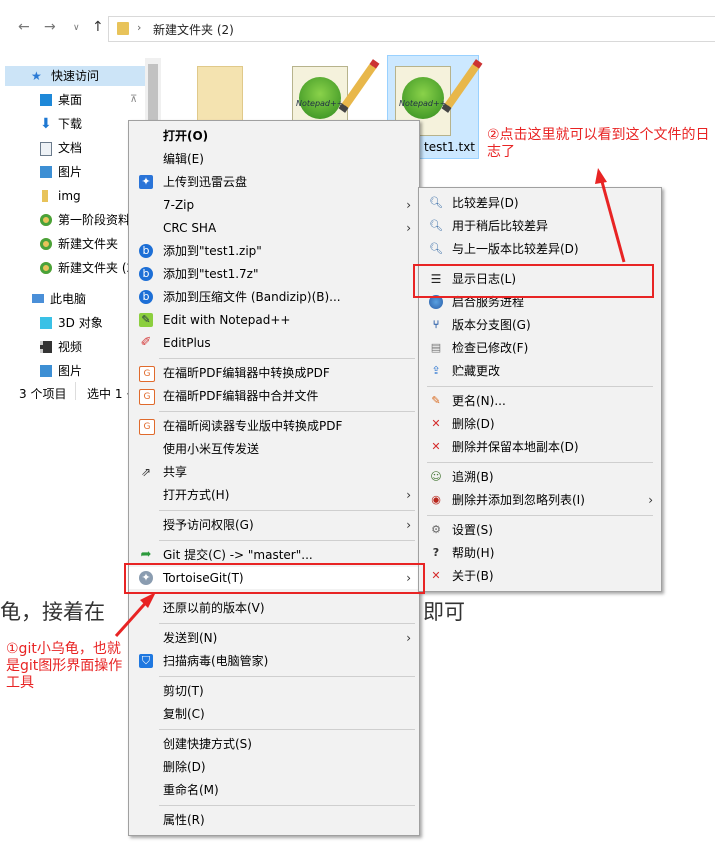  Describe the element at coordinates (610, 215) in the screenshot. I see `arrow-to-show-log` at that location.